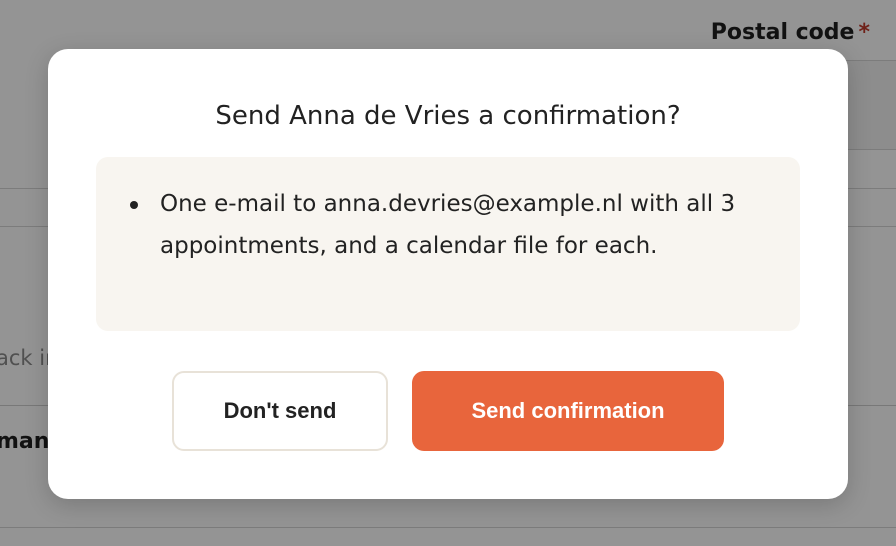 This screenshot has height=546, width=896. I want to click on dialog-title: Send Anna de Vries a confirmation?, so click(448, 116).